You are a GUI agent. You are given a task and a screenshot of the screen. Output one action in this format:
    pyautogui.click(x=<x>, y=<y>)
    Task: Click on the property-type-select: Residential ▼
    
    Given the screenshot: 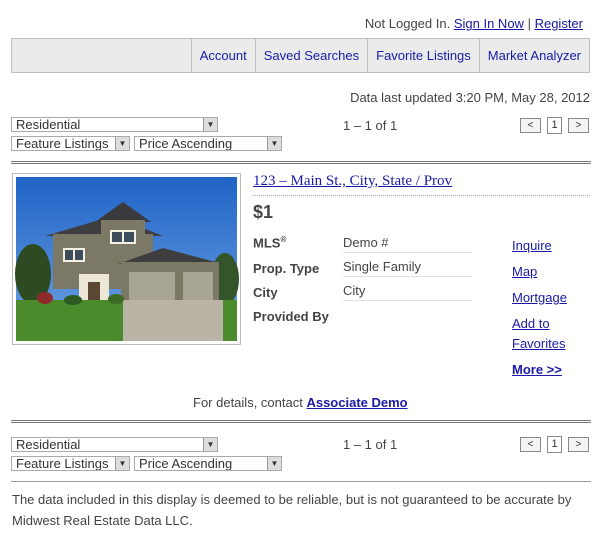 What is the action you would take?
    pyautogui.click(x=114, y=124)
    